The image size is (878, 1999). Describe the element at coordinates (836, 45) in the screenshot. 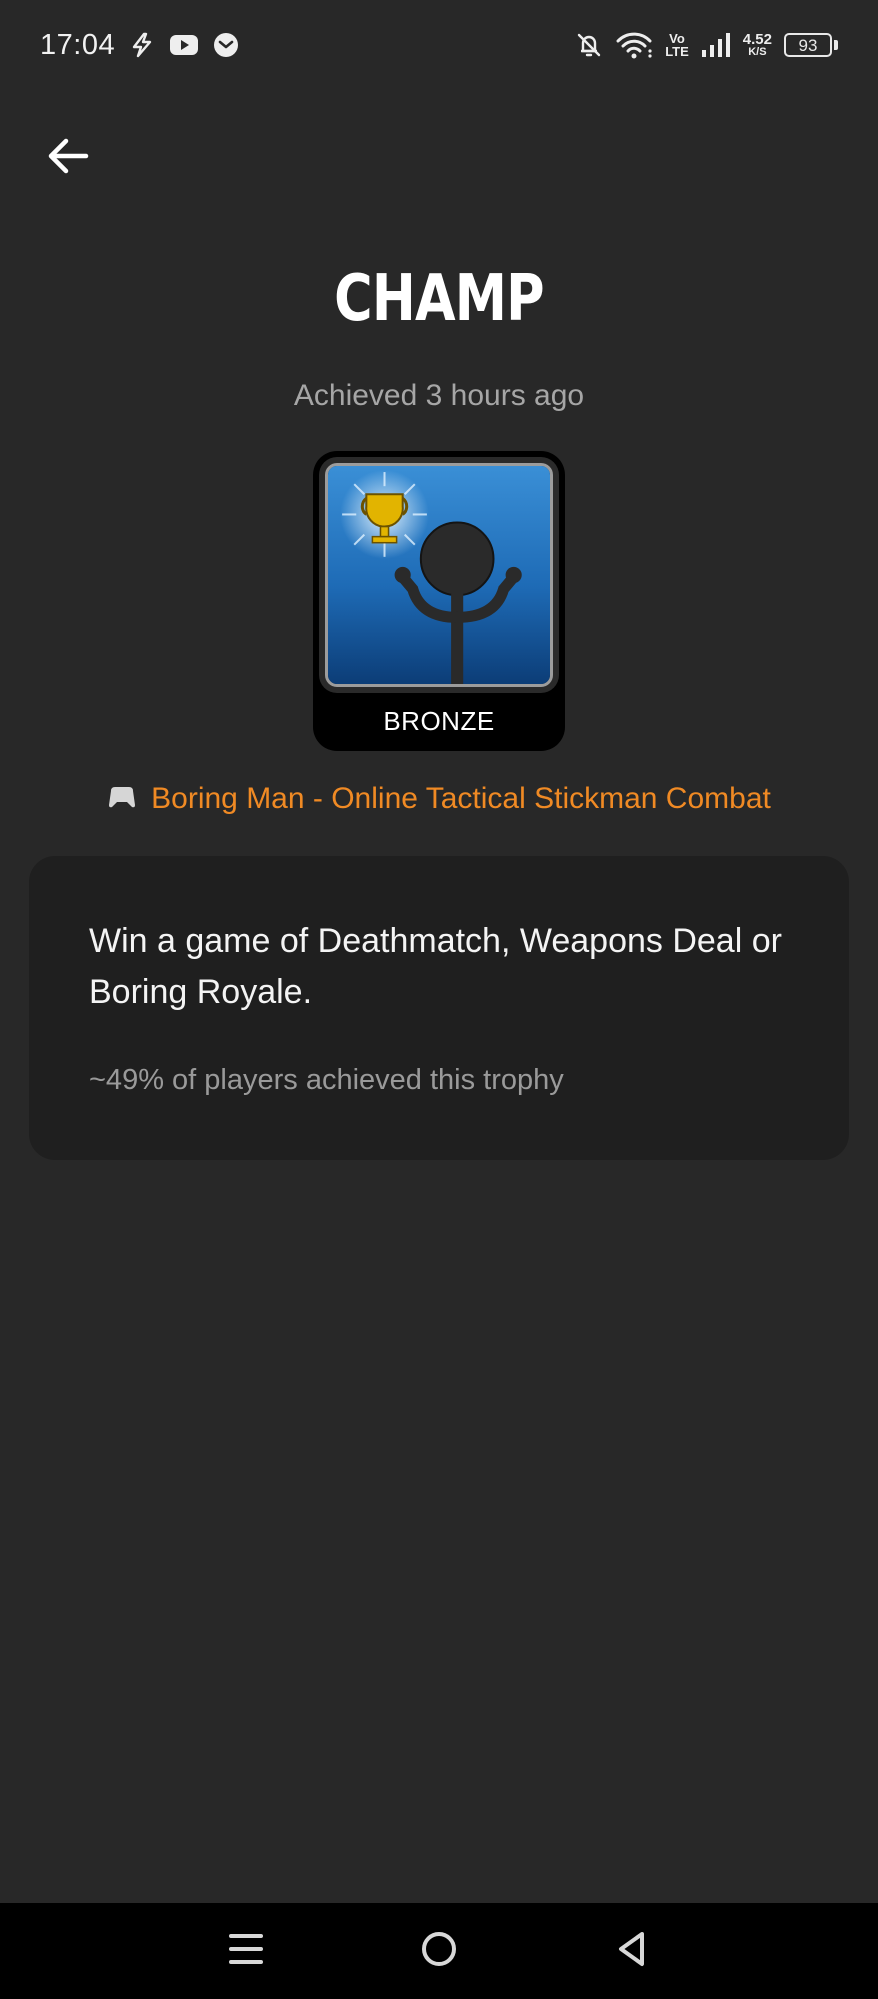

I see `battery-cap` at that location.